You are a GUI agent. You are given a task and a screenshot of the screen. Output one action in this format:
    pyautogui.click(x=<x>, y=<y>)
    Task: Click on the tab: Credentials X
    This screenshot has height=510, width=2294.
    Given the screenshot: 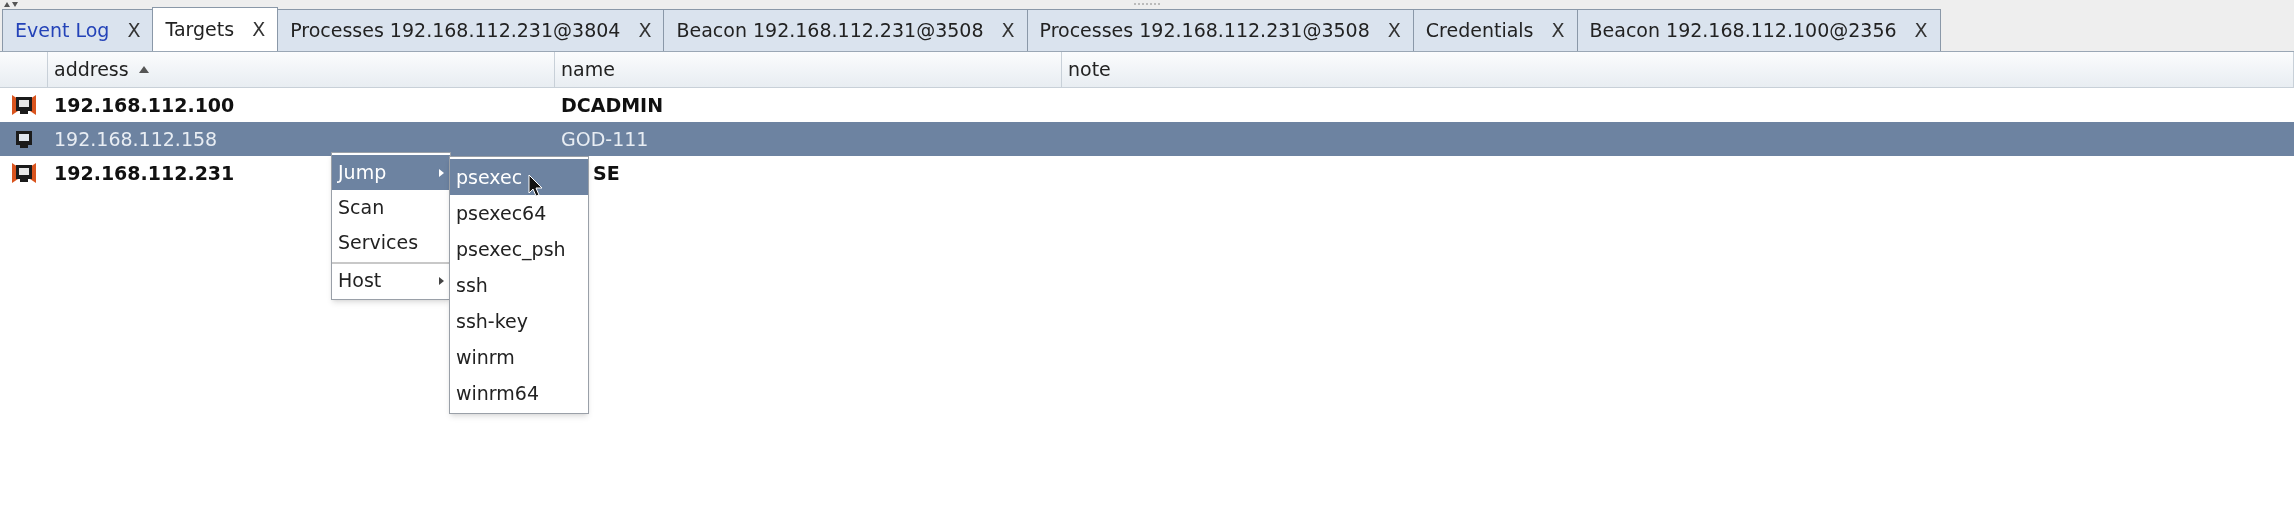 What is the action you would take?
    pyautogui.click(x=1495, y=30)
    